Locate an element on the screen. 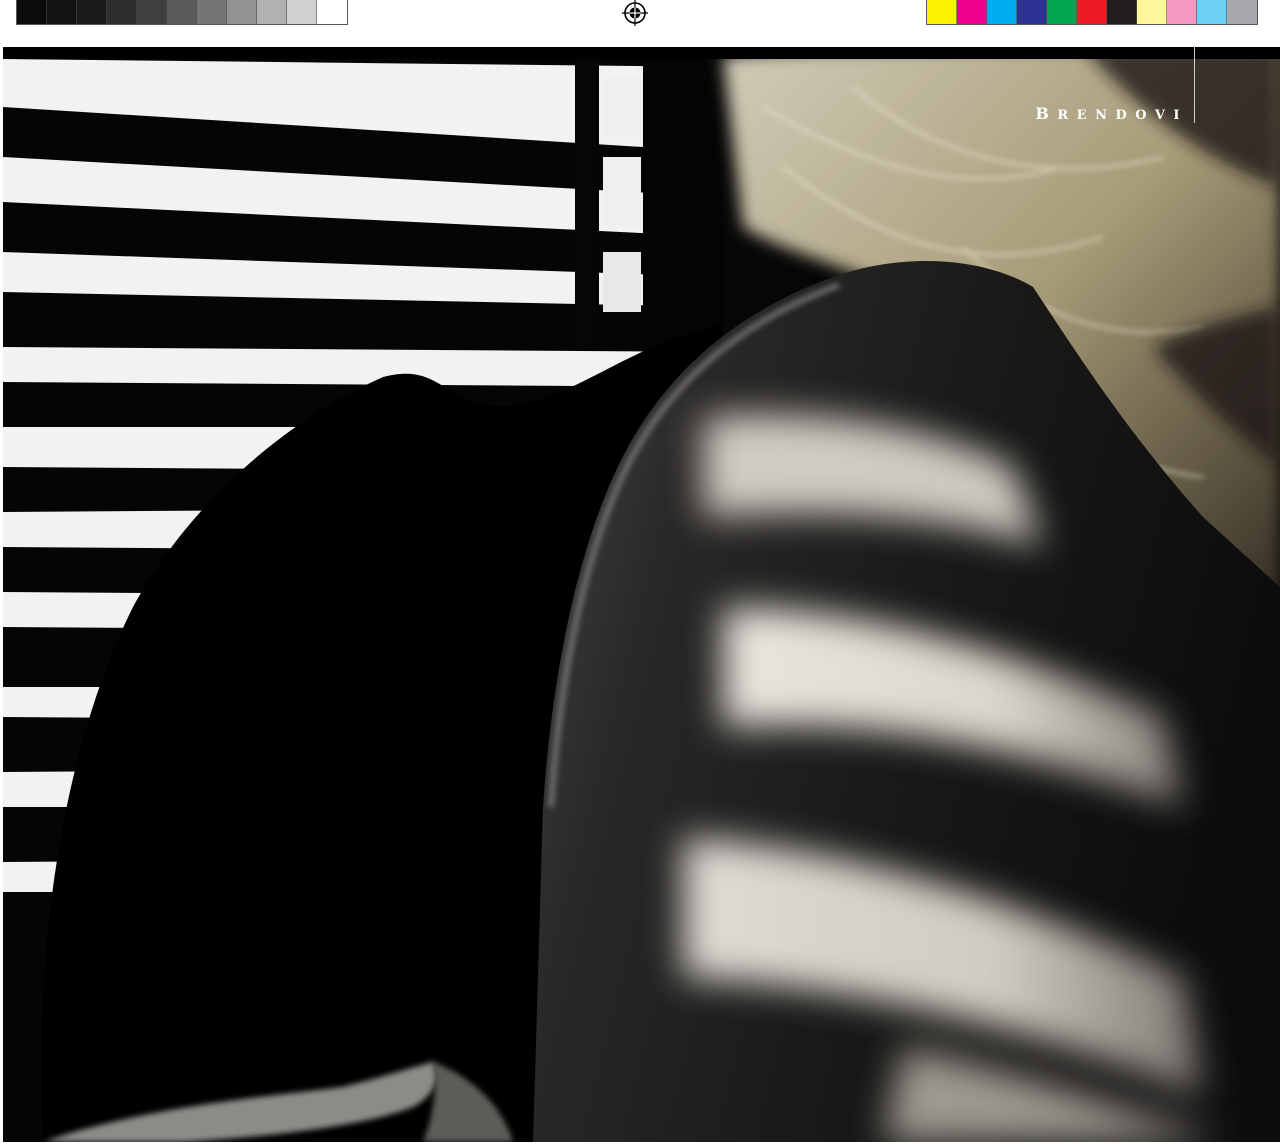 The image size is (1280, 1144). section-label: BRENDOVI is located at coordinates (1111, 113).